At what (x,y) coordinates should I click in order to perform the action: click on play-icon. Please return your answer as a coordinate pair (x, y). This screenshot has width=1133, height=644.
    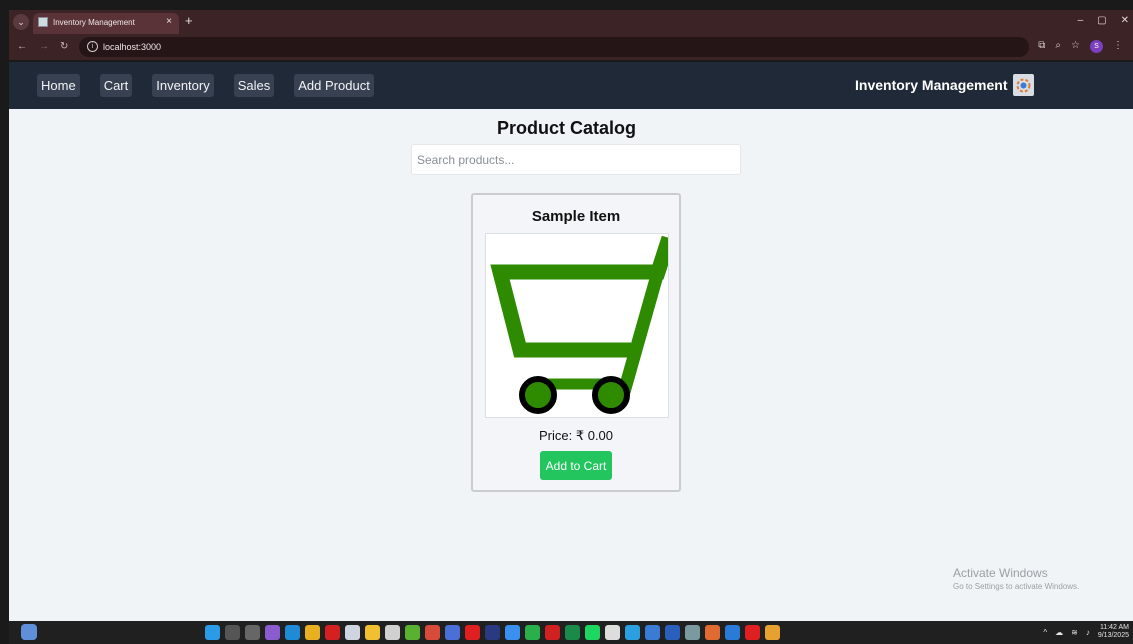
    Looking at the image, I should click on (512, 632).